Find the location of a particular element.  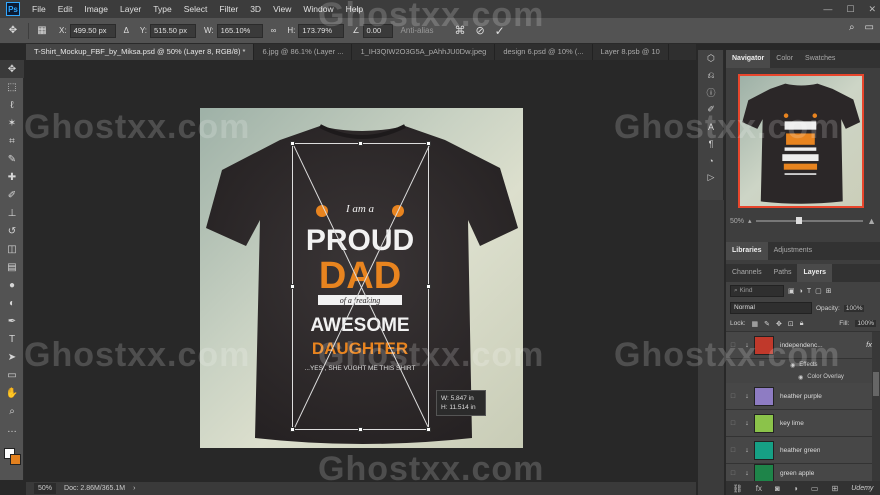

menu-view: View is located at coordinates (282, 9).